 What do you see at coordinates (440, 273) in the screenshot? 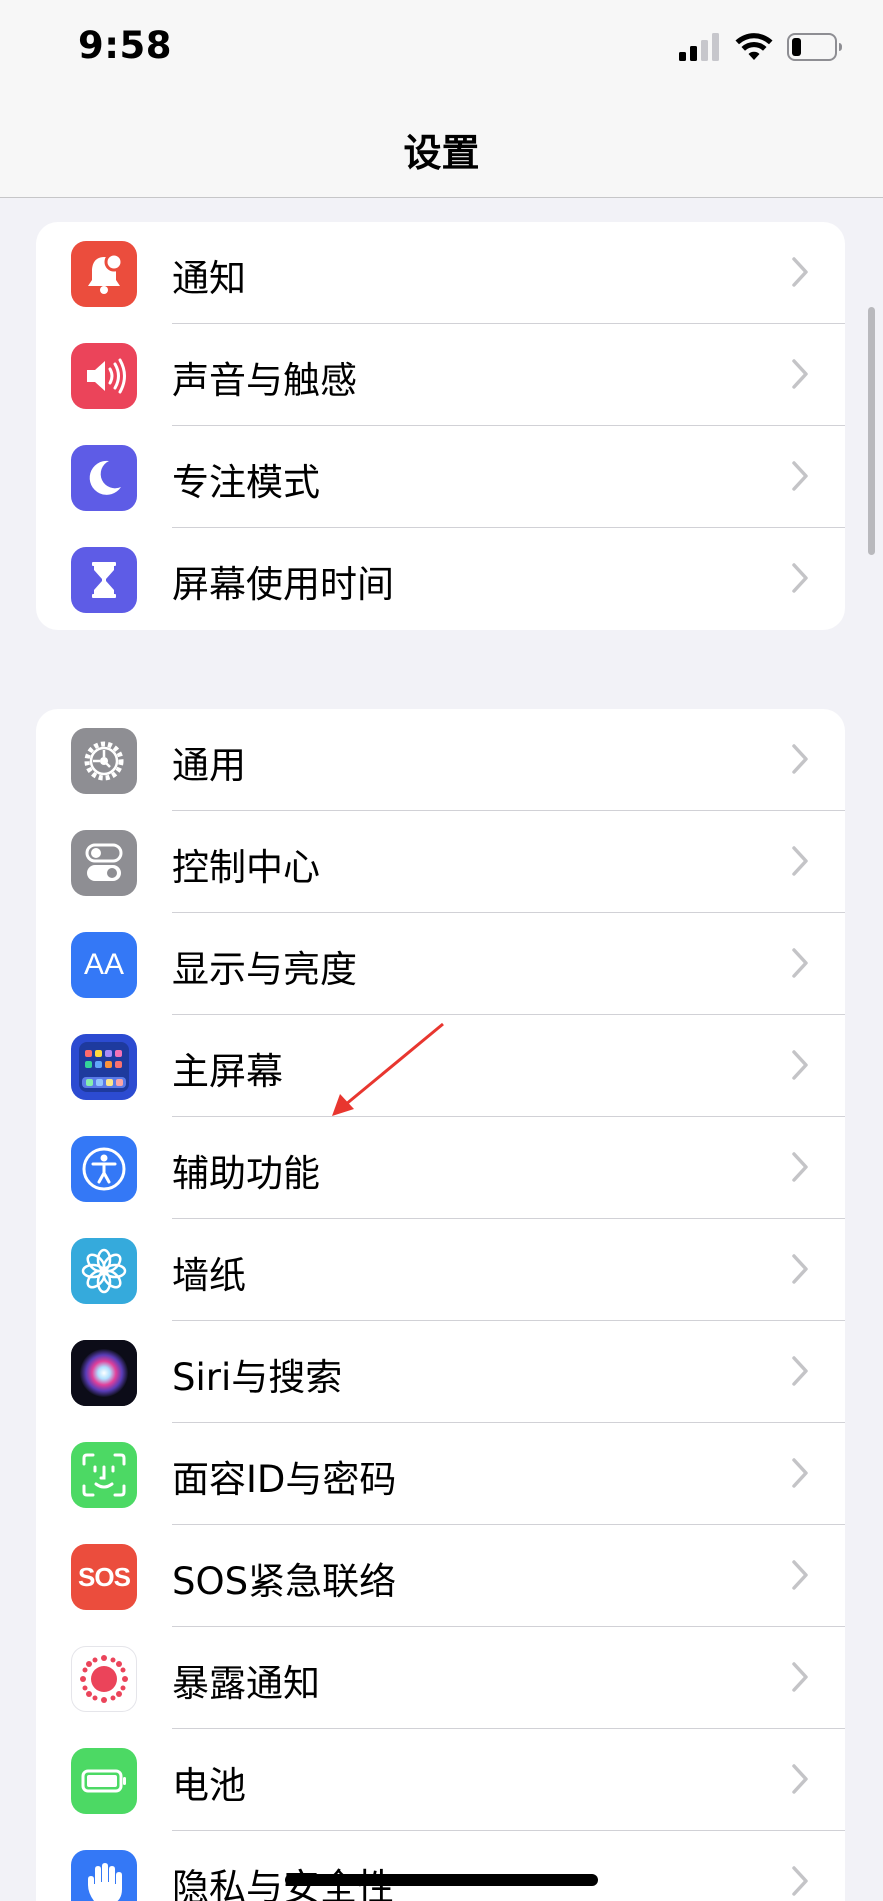
I see `settings-row-notifications: 通知` at bounding box center [440, 273].